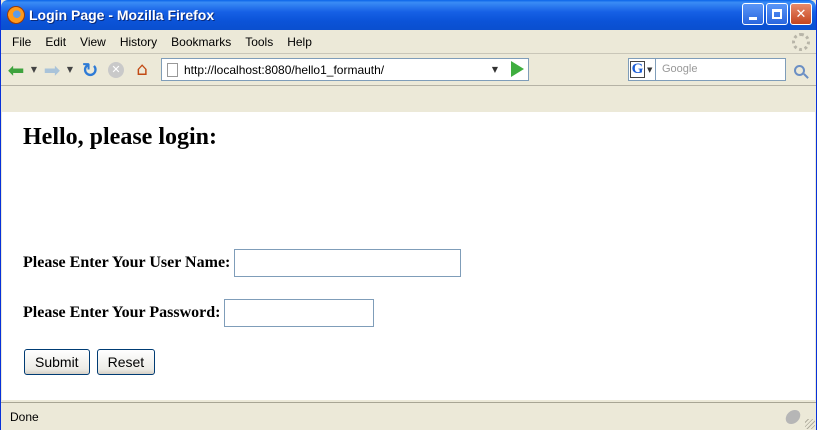 The height and width of the screenshot is (430, 817). Describe the element at coordinates (172, 69) in the screenshot. I see `page-icon` at that location.